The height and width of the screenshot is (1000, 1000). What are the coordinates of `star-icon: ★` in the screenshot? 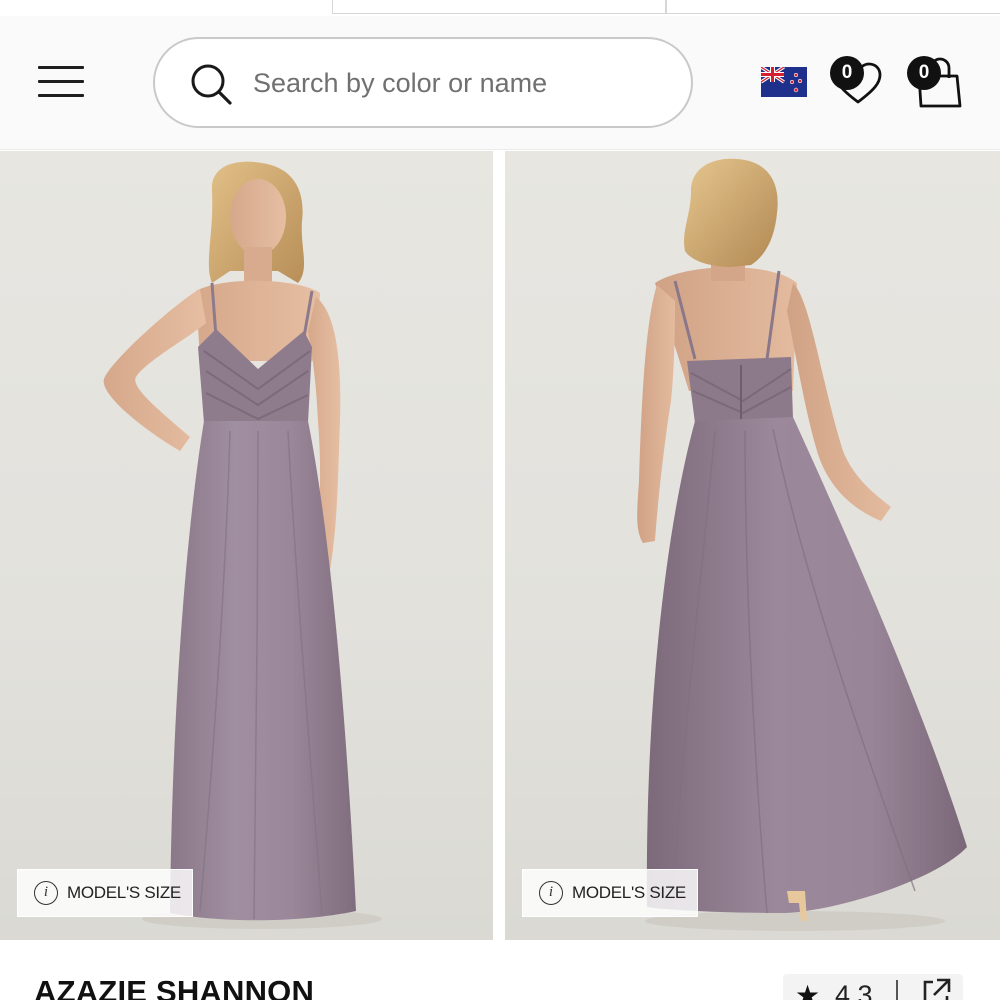 It's located at (808, 990).